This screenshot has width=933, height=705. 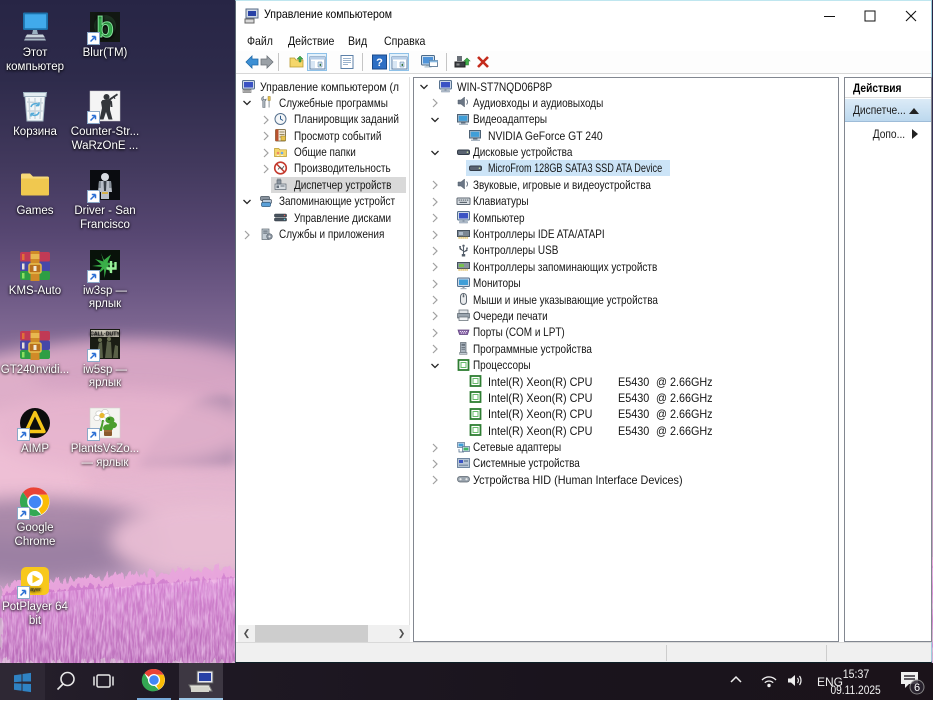 What do you see at coordinates (917, 688) in the screenshot?
I see `svg-text: 6` at bounding box center [917, 688].